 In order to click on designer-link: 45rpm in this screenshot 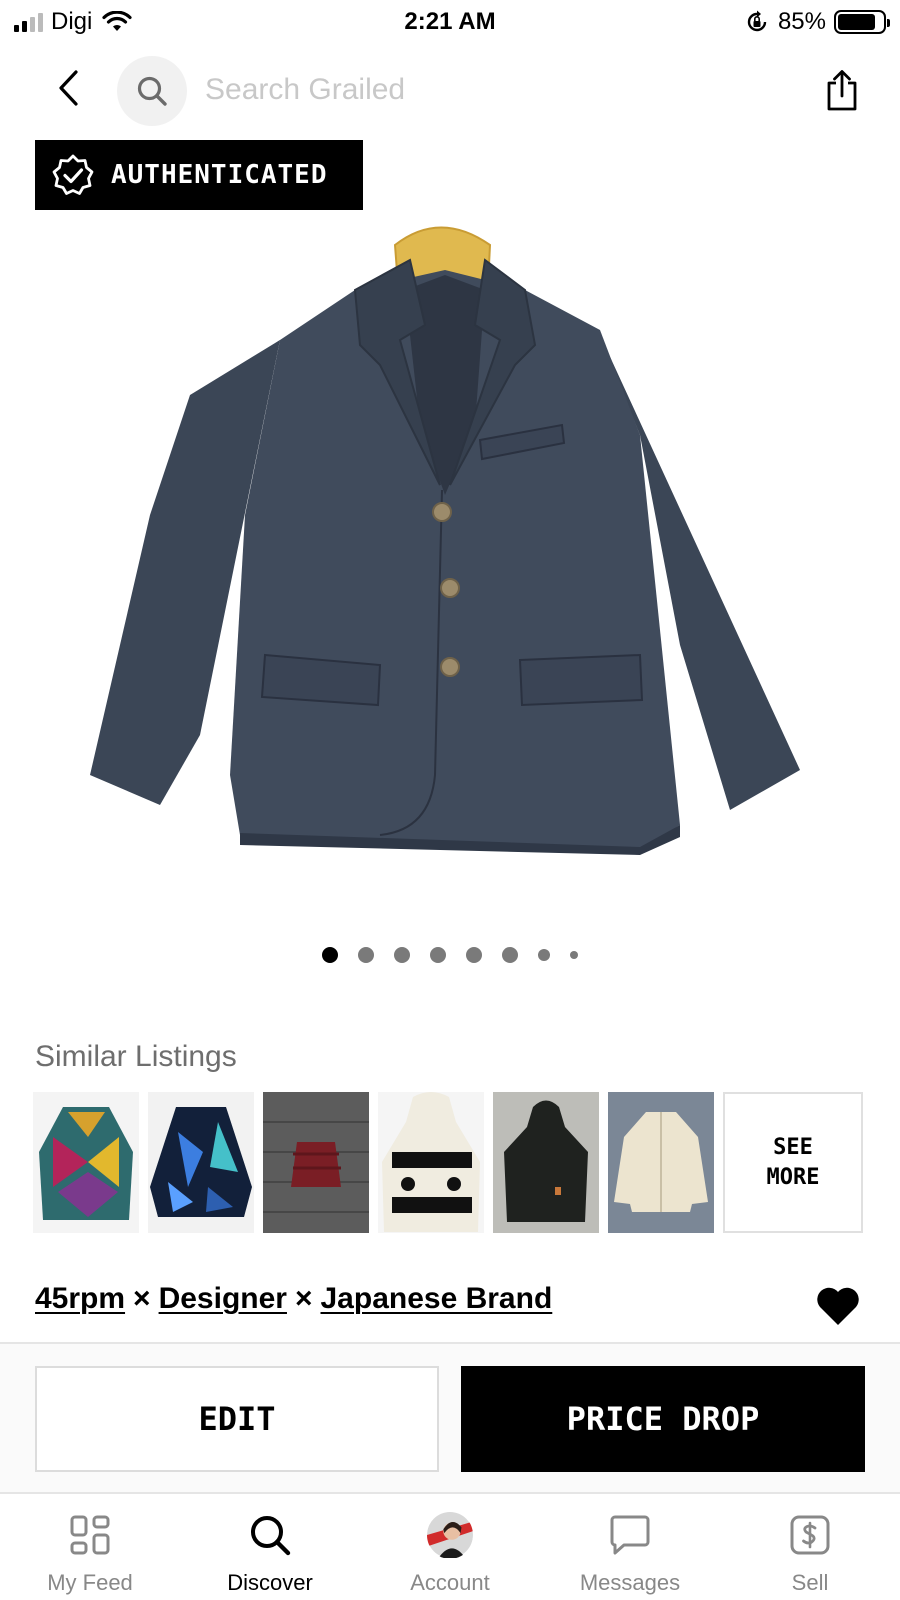, I will do `click(80, 1299)`.